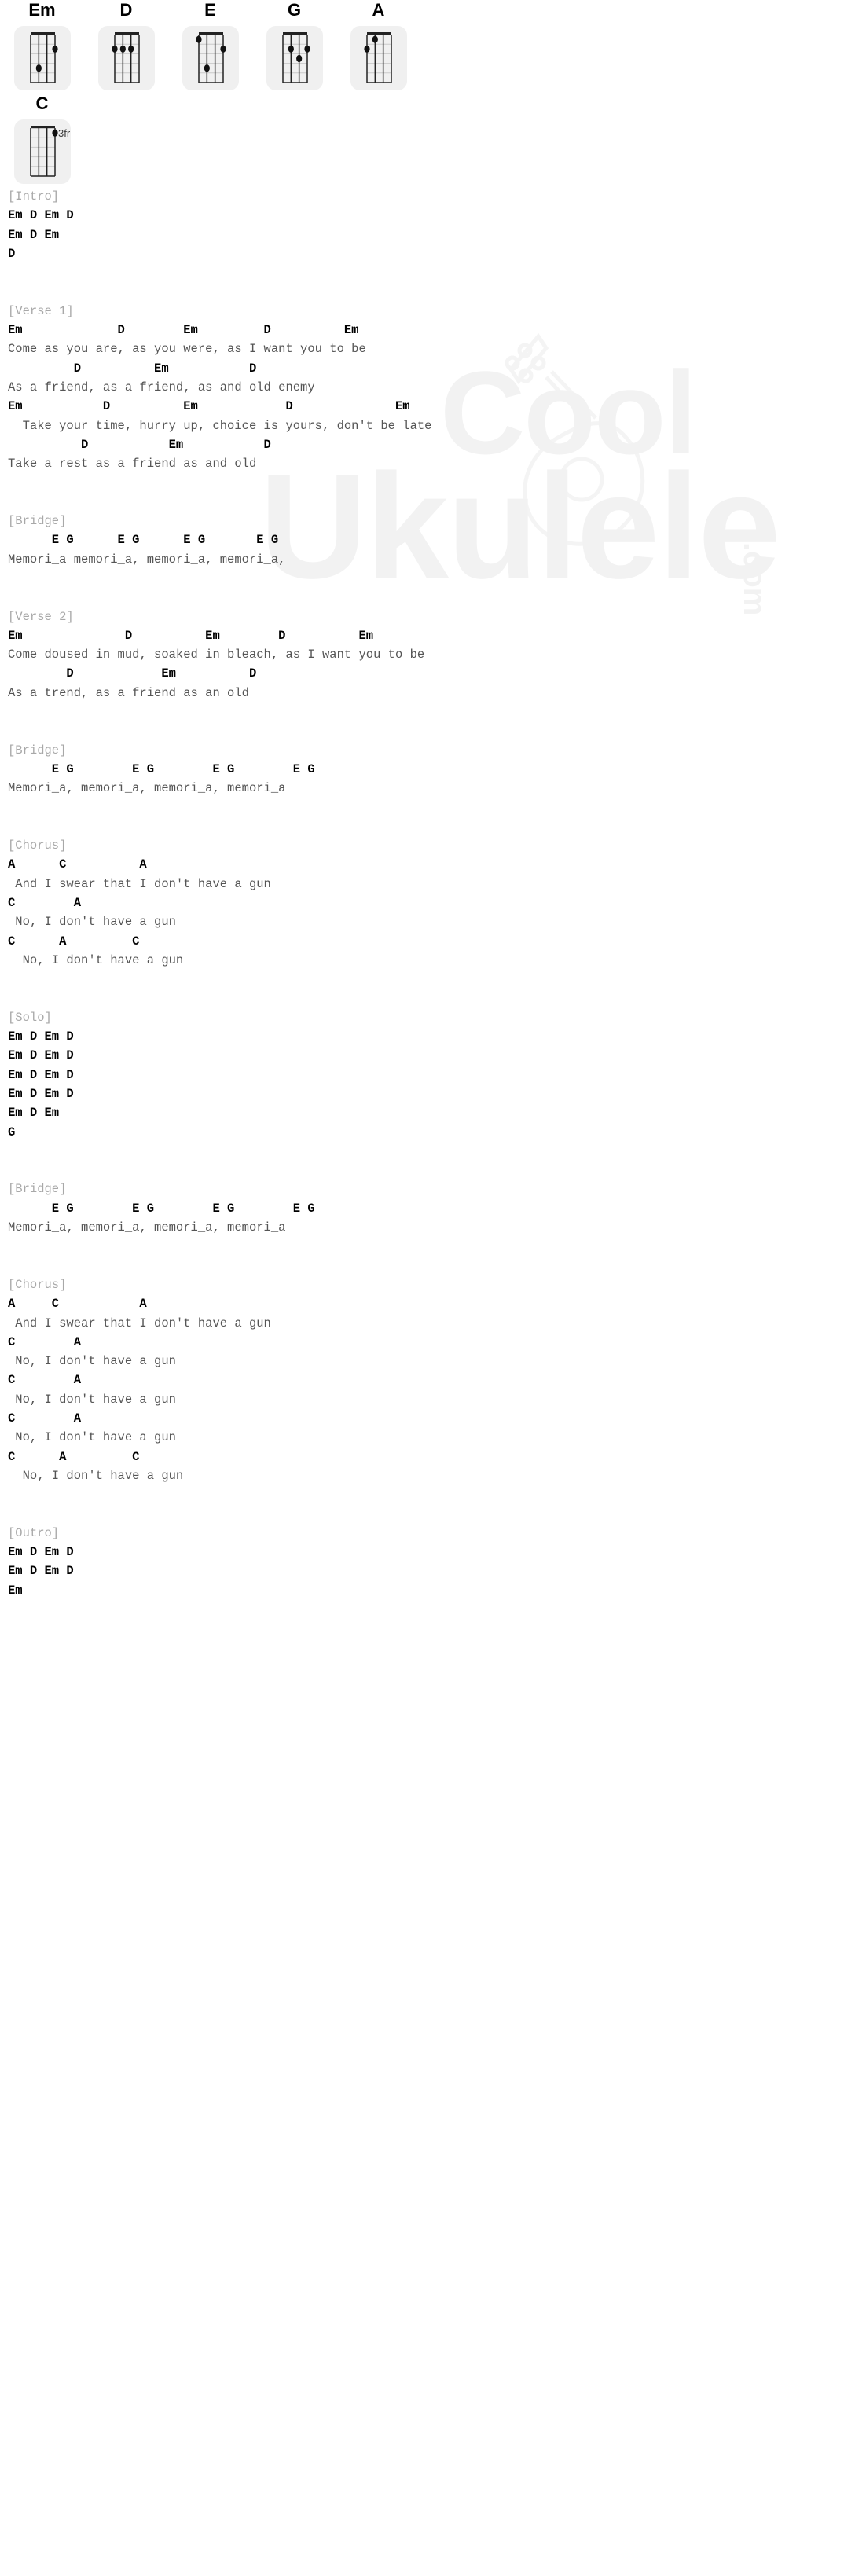 This screenshot has height=2576, width=844. I want to click on chord-diagram-em: Em, so click(42, 45).